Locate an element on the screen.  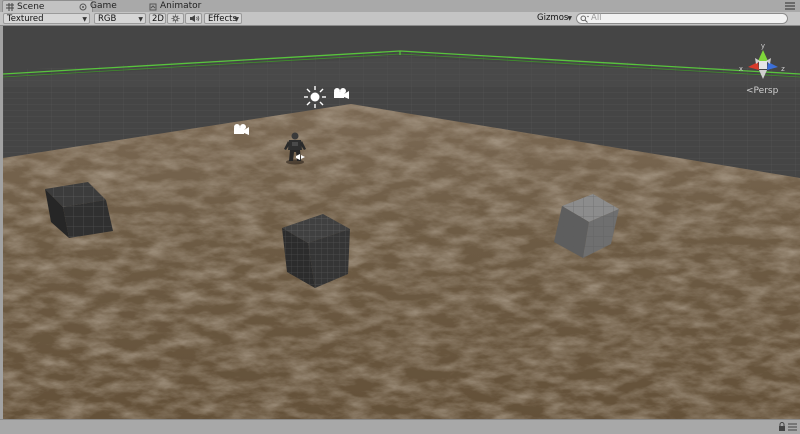
gizmos-dropdown: Gizmos ▼ is located at coordinates (554, 18).